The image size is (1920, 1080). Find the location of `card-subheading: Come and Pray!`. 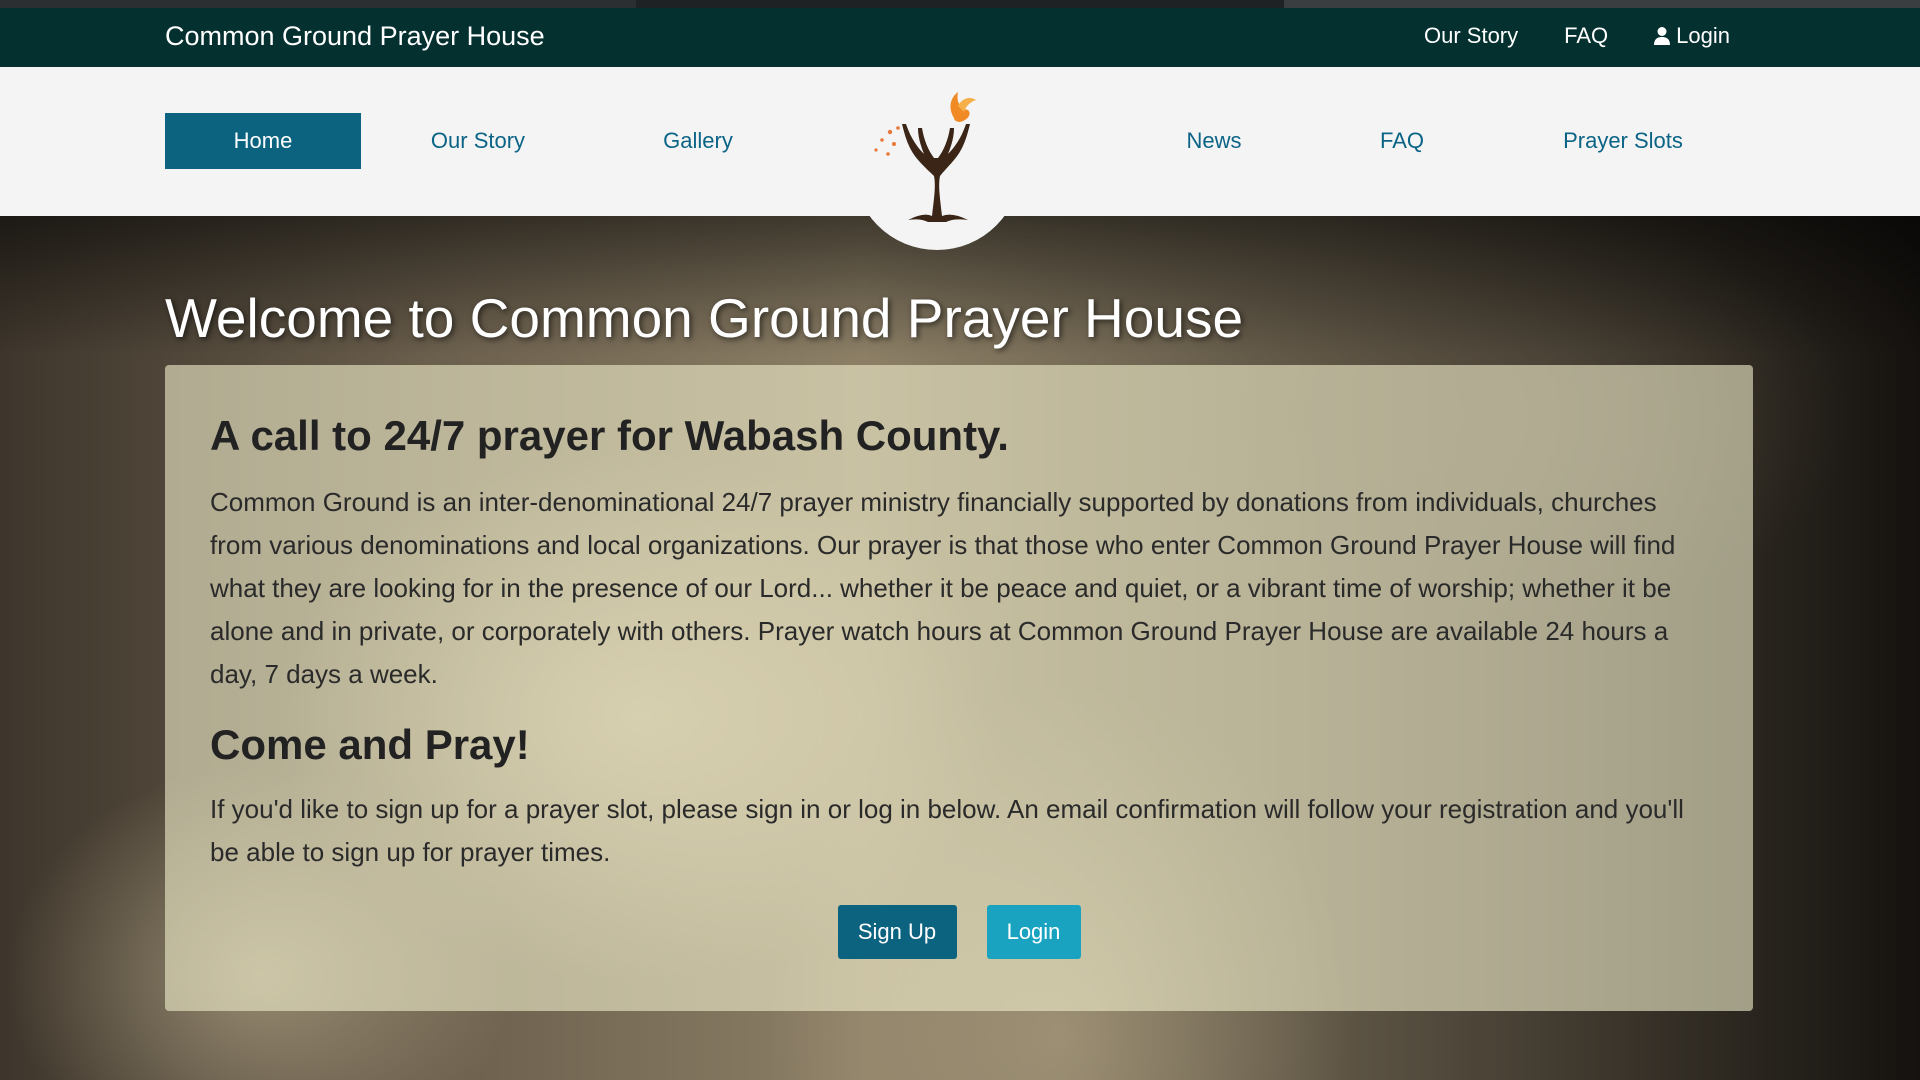

card-subheading: Come and Pray! is located at coordinates (370, 745).